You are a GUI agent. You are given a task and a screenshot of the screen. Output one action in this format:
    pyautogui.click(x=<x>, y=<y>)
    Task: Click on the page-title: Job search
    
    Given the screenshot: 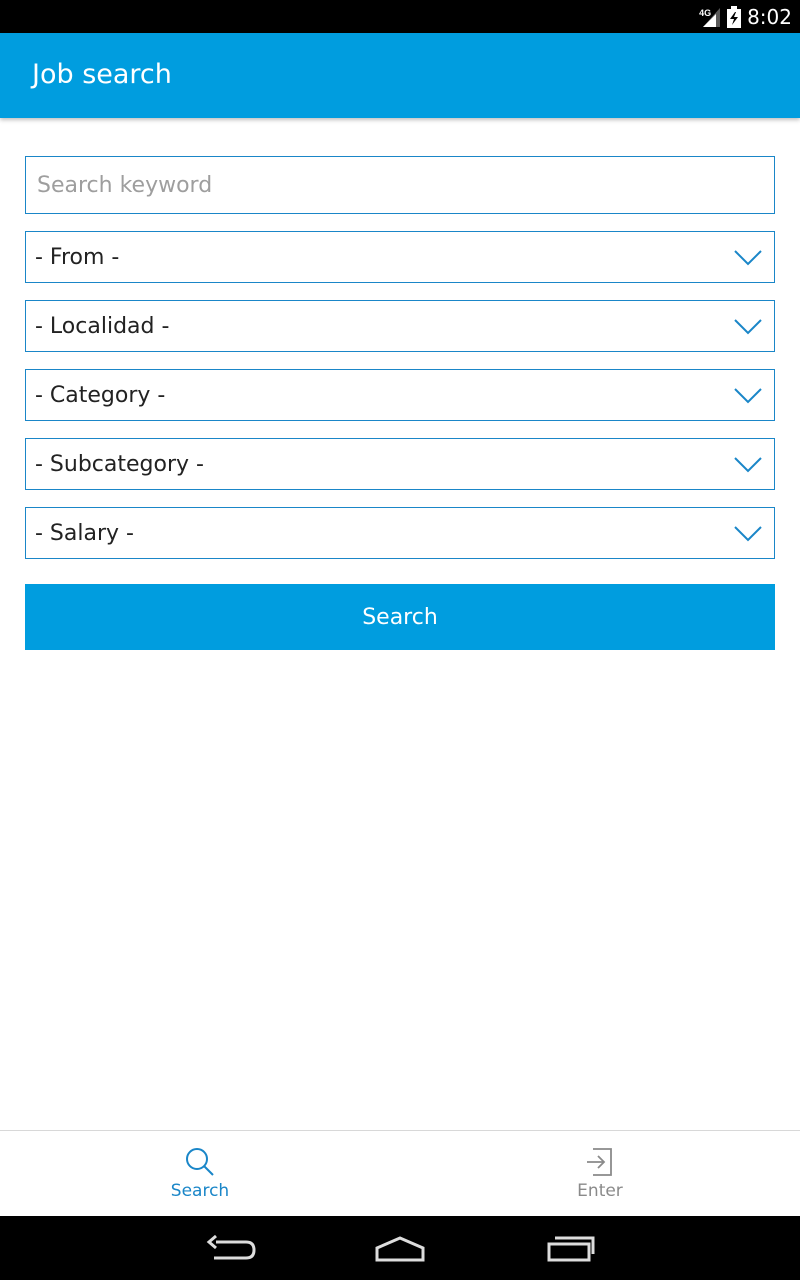 What is the action you would take?
    pyautogui.click(x=102, y=74)
    